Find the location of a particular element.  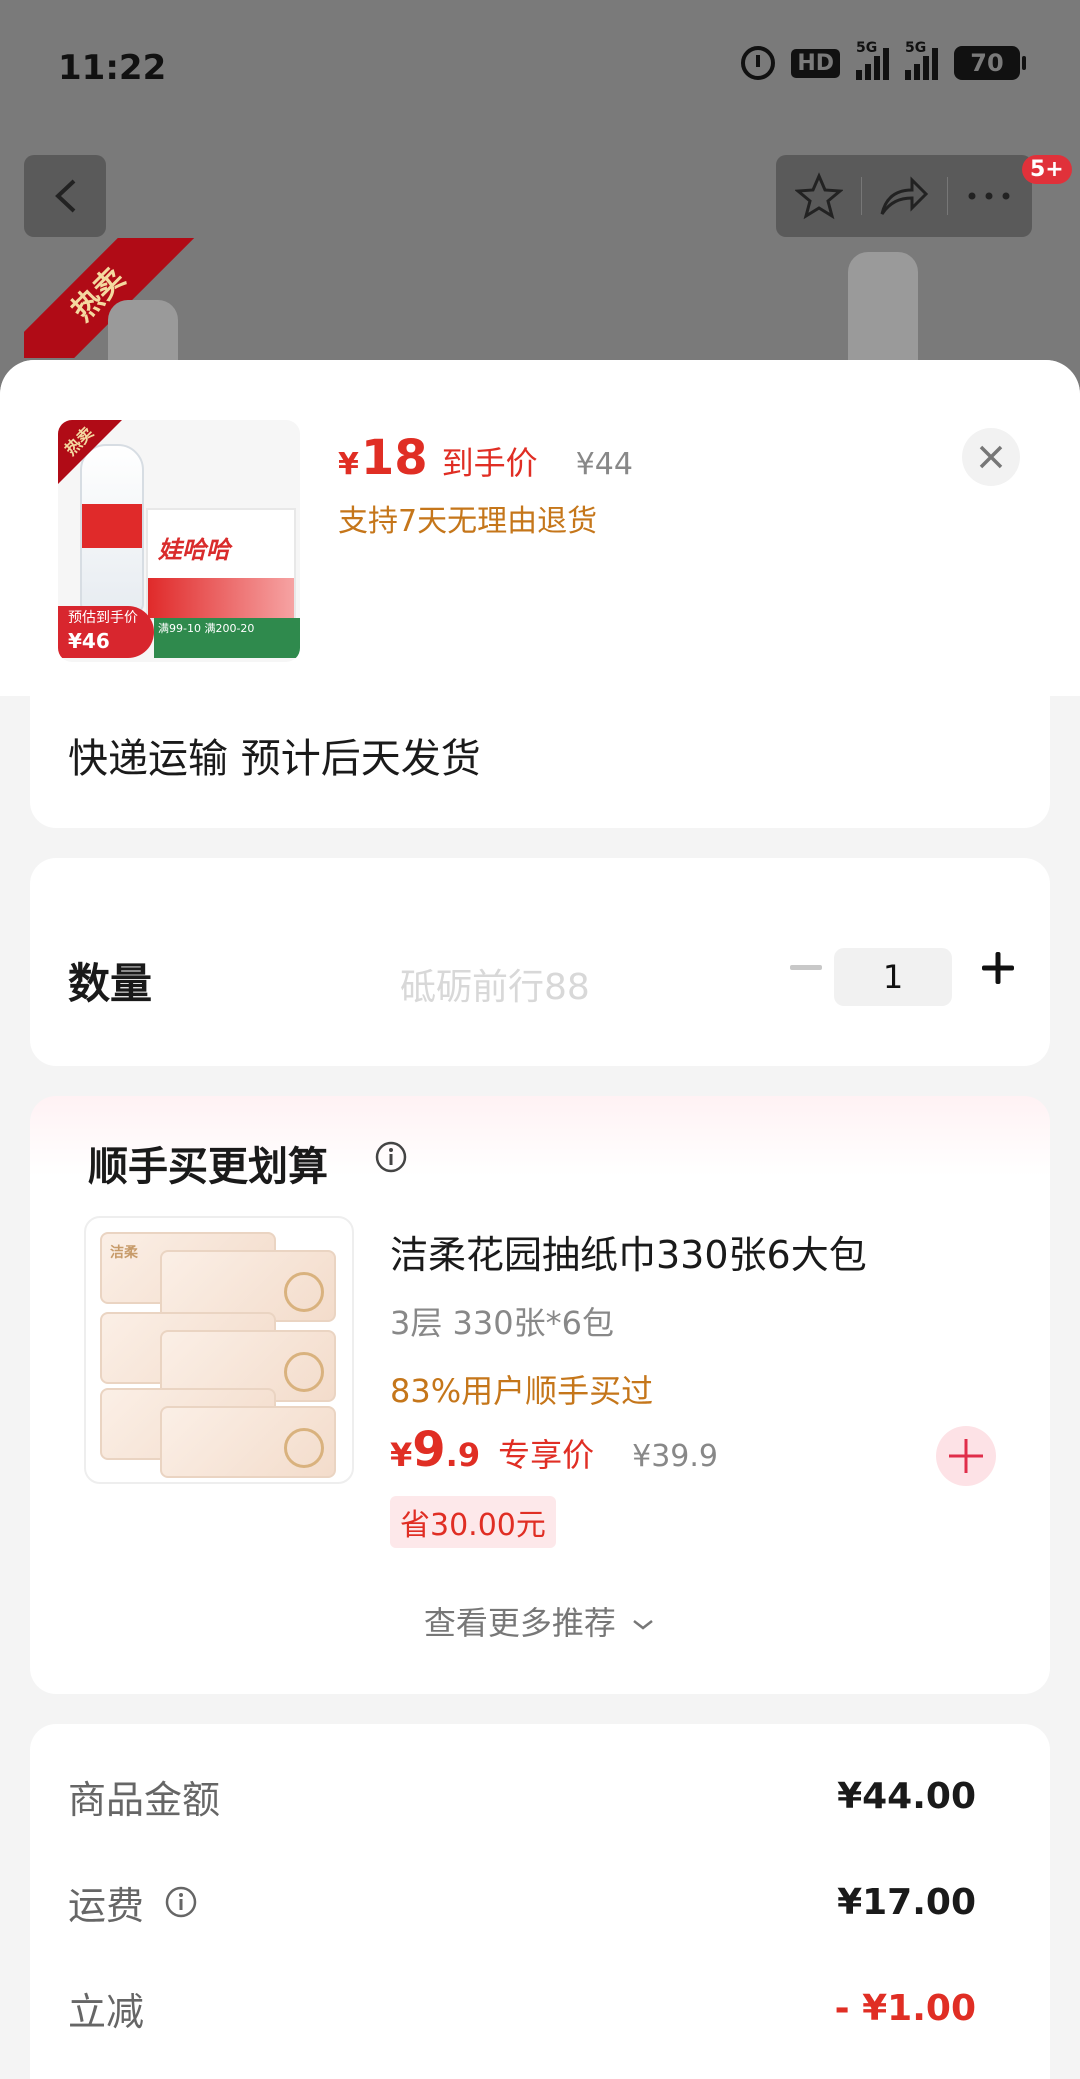

product-thumbnail: 娃哈哈 热卖 满99-10 满200-20 预估到手价 ¥46 is located at coordinates (179, 541).